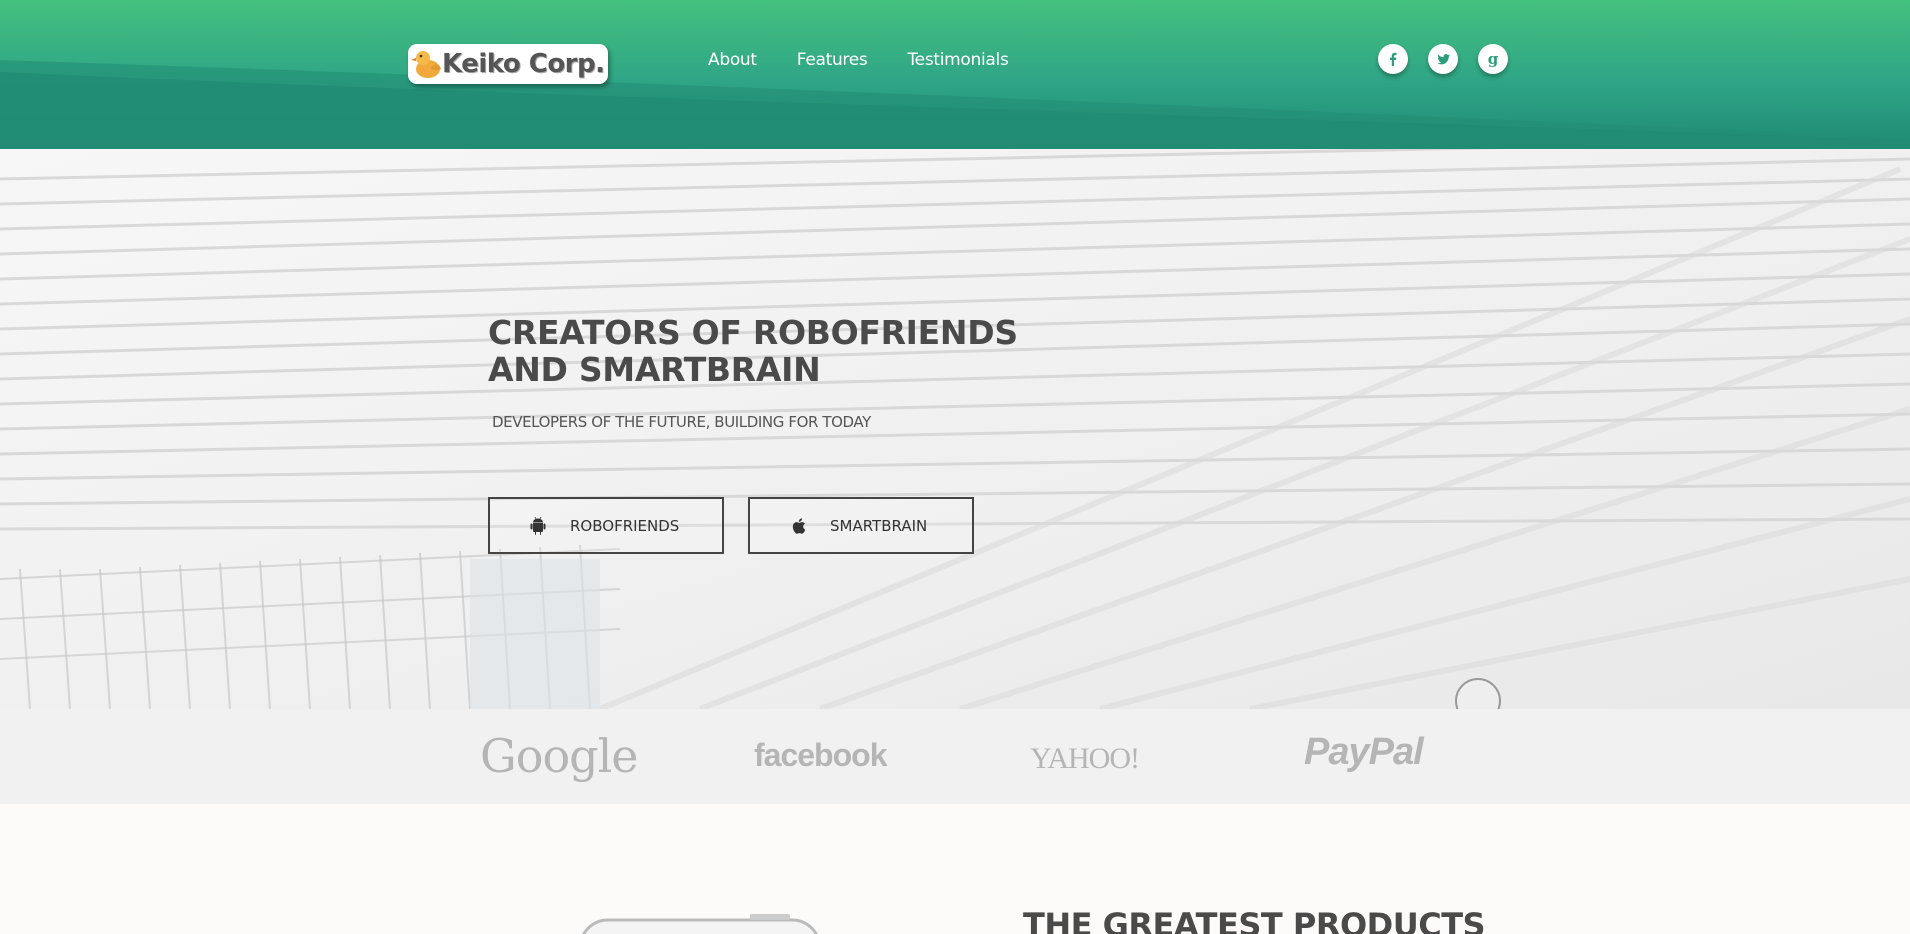 This screenshot has width=1910, height=934. Describe the element at coordinates (879, 525) in the screenshot. I see `smartbrain-button-label: SMARTBRAIN` at that location.